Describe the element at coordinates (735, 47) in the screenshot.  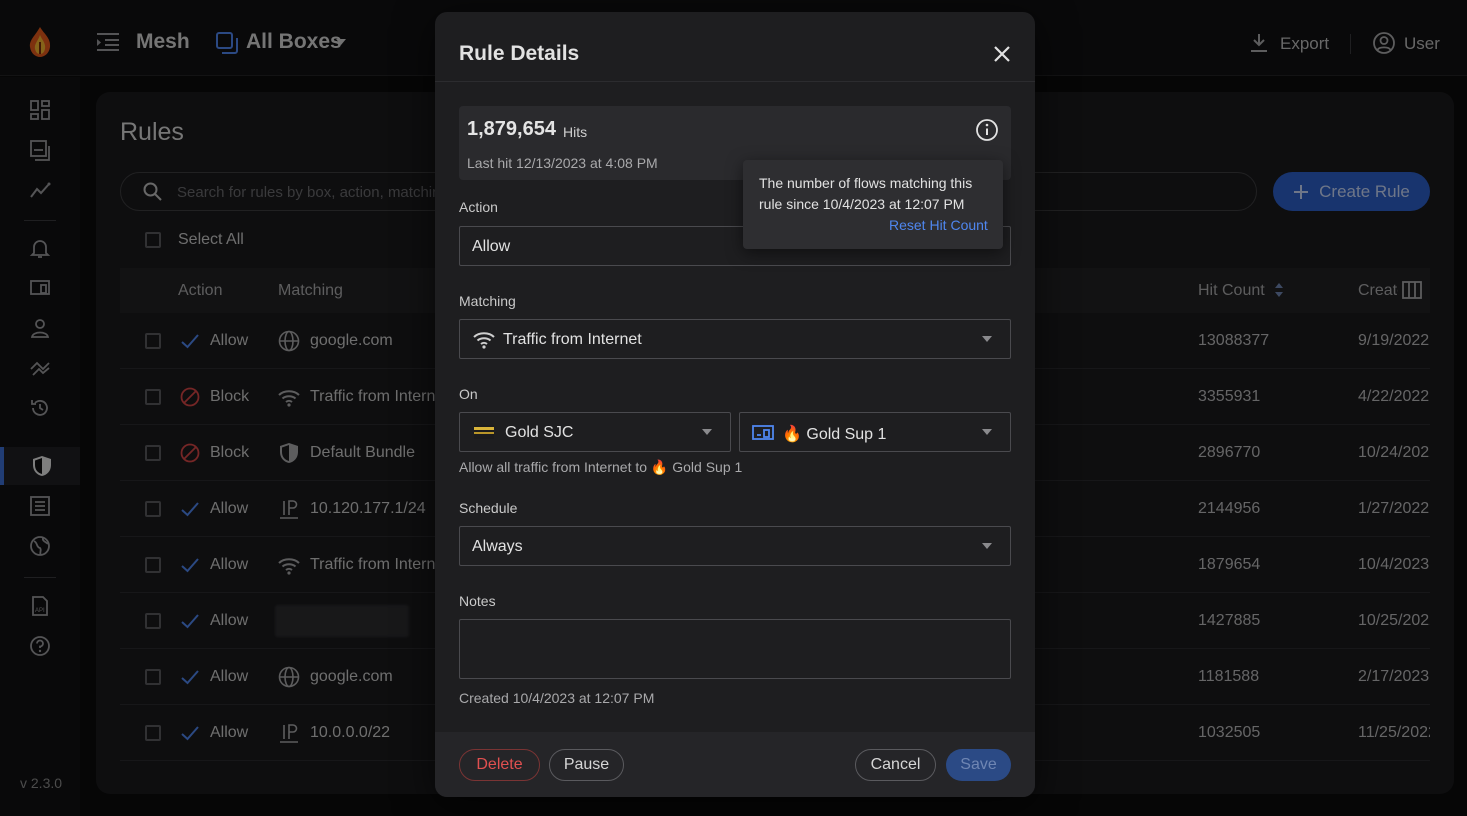
I see `dialog-header: Rule Details` at that location.